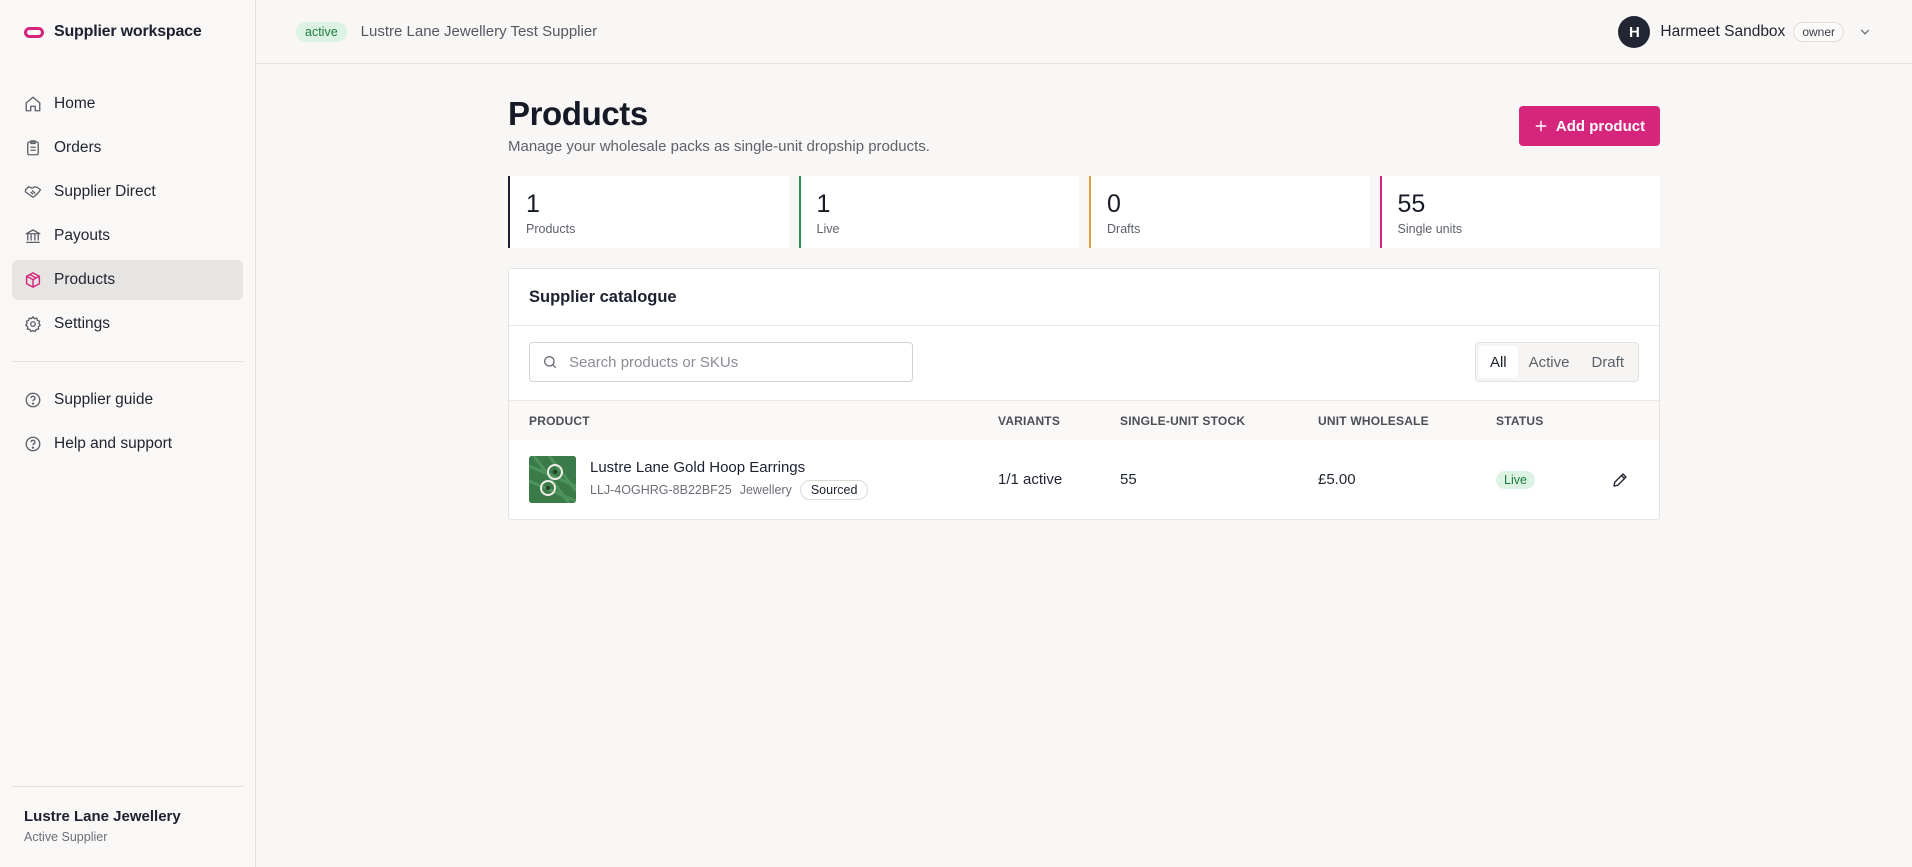 The width and height of the screenshot is (1912, 867). Describe the element at coordinates (1600, 126) in the screenshot. I see `add-product-label: Add product` at that location.